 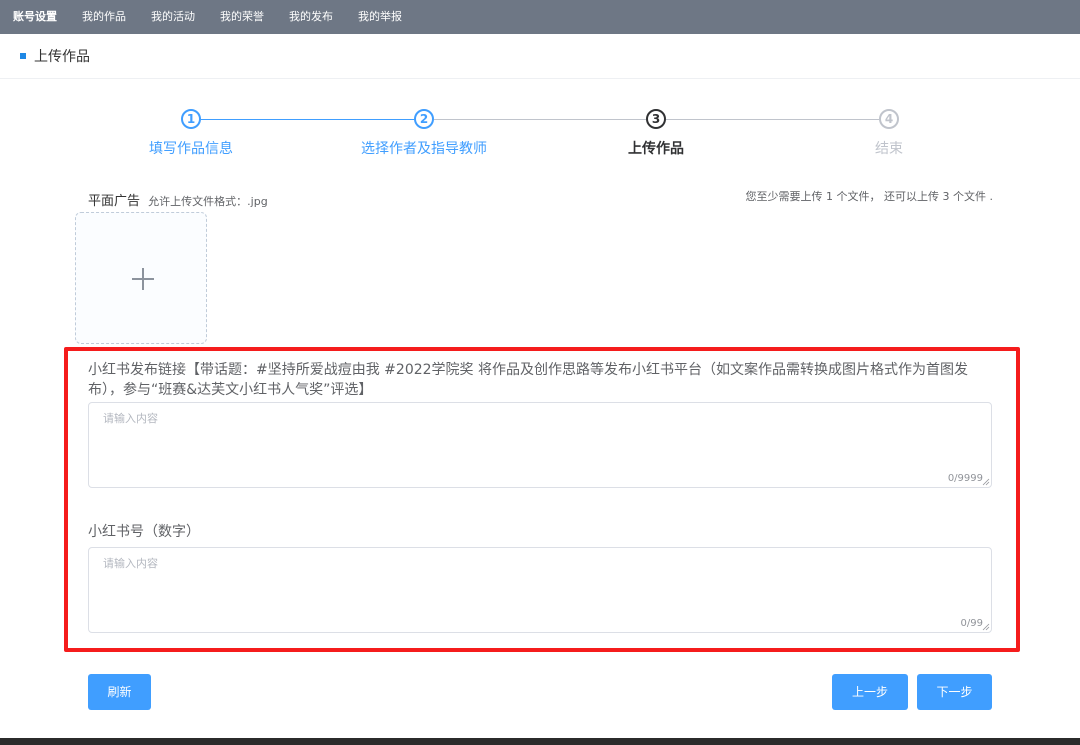 What do you see at coordinates (62, 57) in the screenshot?
I see `page-title: 上传作品` at bounding box center [62, 57].